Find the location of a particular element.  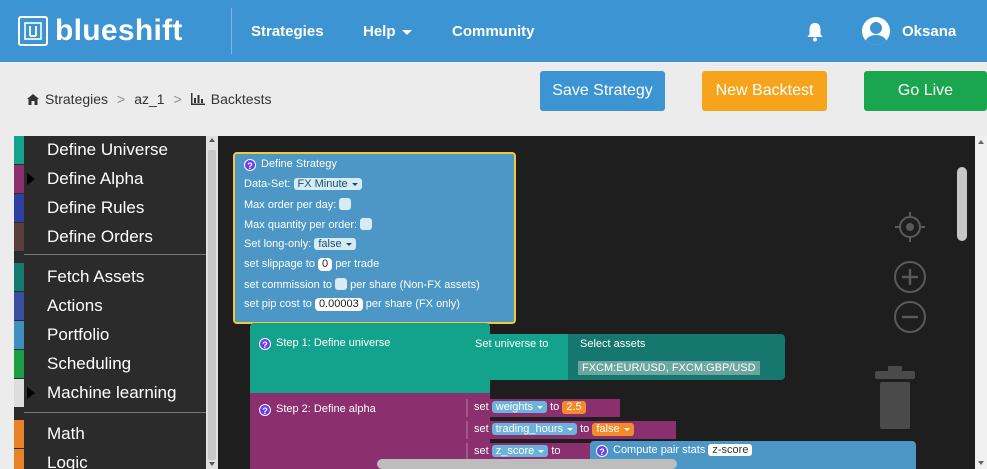

go-live-button: Go Live is located at coordinates (925, 91).